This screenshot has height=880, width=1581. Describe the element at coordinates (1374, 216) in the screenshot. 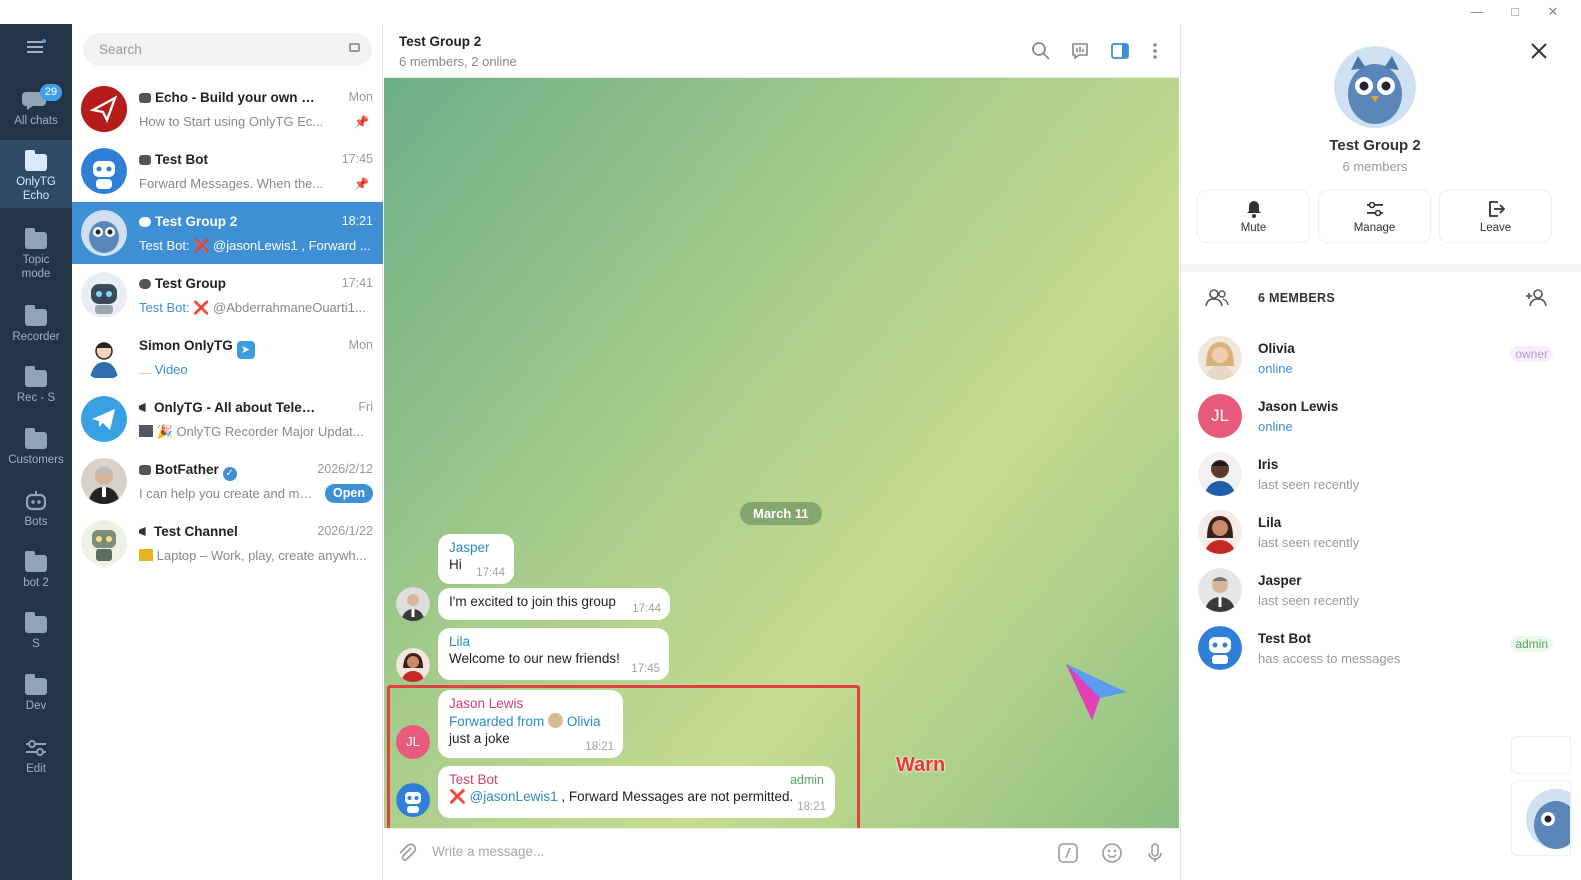

I see `manage-button: Manage` at that location.